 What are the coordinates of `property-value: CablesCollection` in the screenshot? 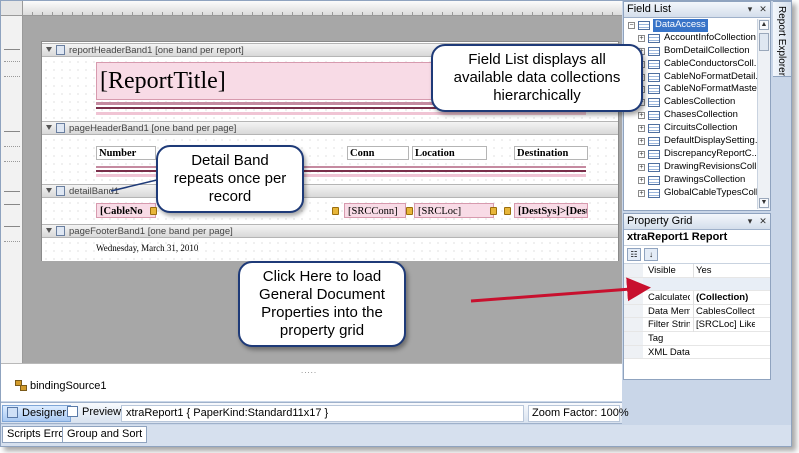 It's located at (724, 311).